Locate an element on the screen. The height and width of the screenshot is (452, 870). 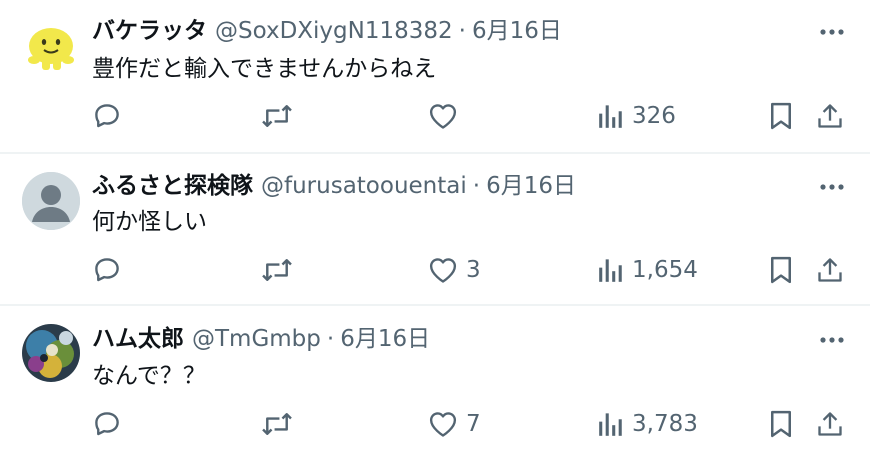
views-button: 1,654 is located at coordinates (648, 270).